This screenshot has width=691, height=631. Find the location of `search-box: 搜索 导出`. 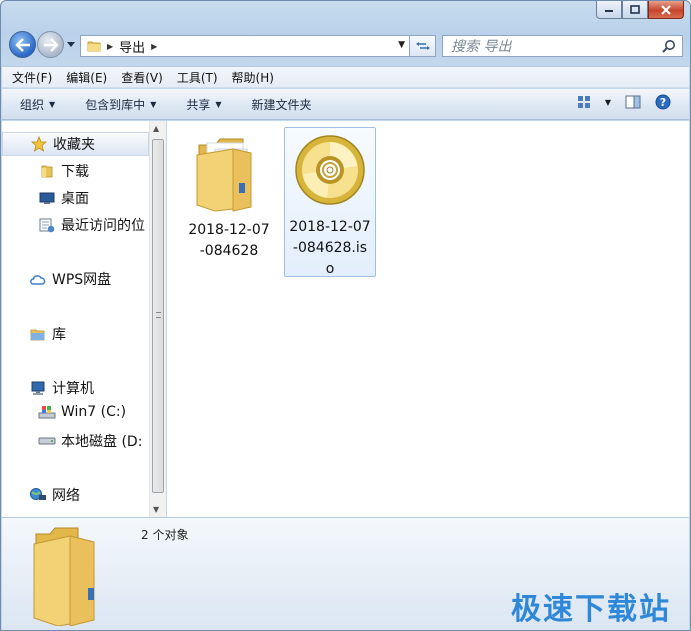

search-box: 搜索 导出 is located at coordinates (562, 46).